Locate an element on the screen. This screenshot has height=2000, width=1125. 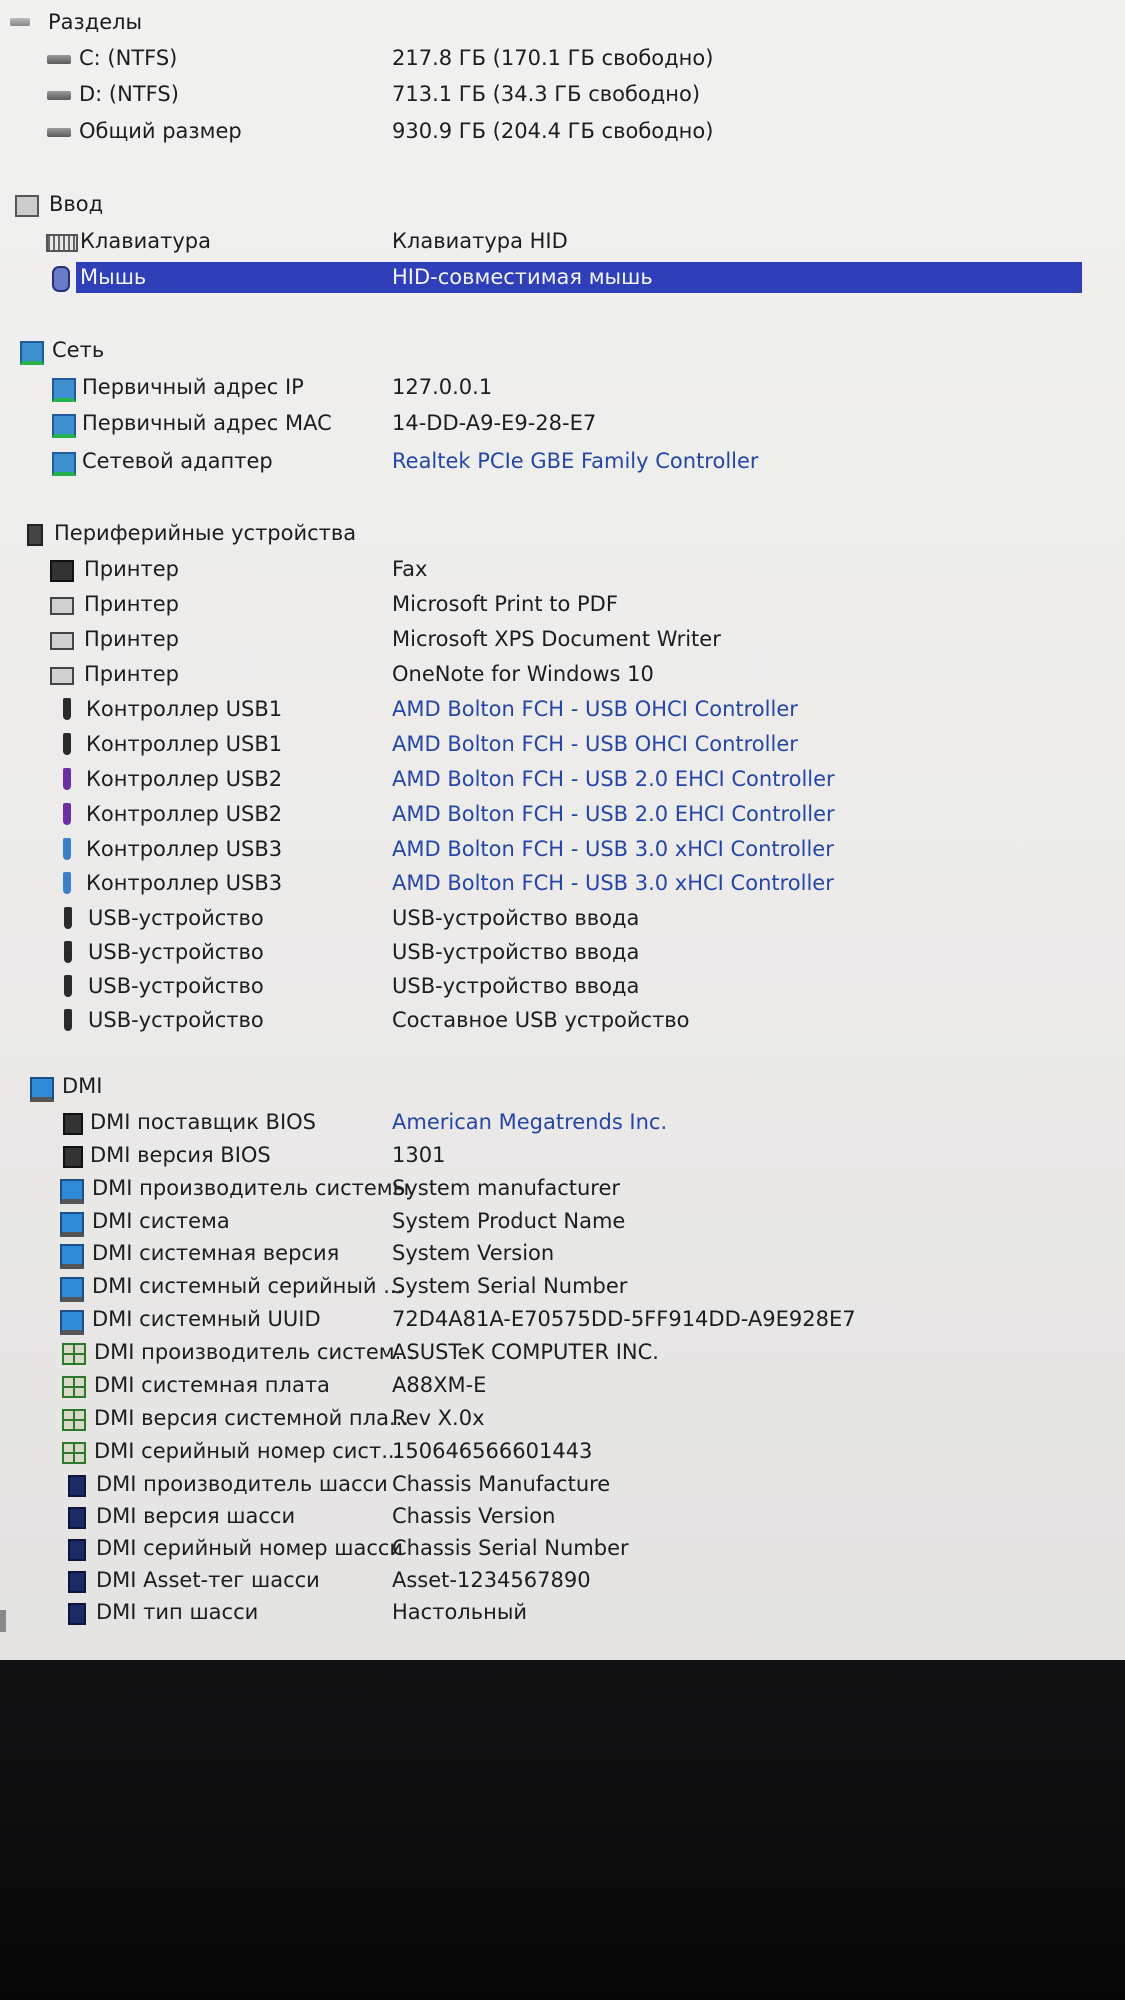
row-value: ASUSTeK COMPUTER INC. is located at coordinates (525, 1352).